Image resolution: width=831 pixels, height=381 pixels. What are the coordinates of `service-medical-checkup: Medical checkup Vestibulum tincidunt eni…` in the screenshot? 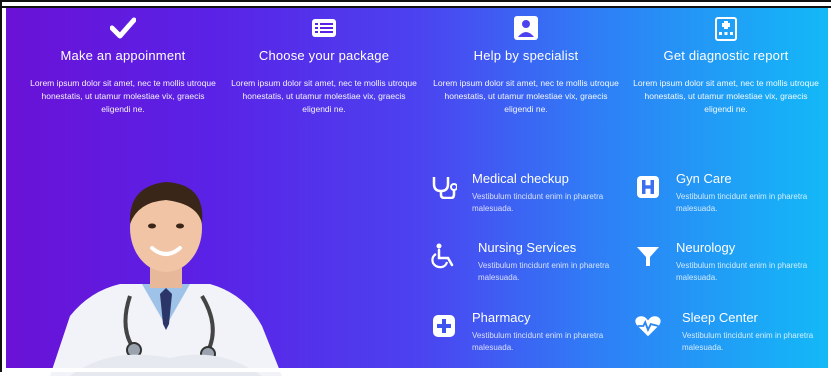 It's located at (525, 197).